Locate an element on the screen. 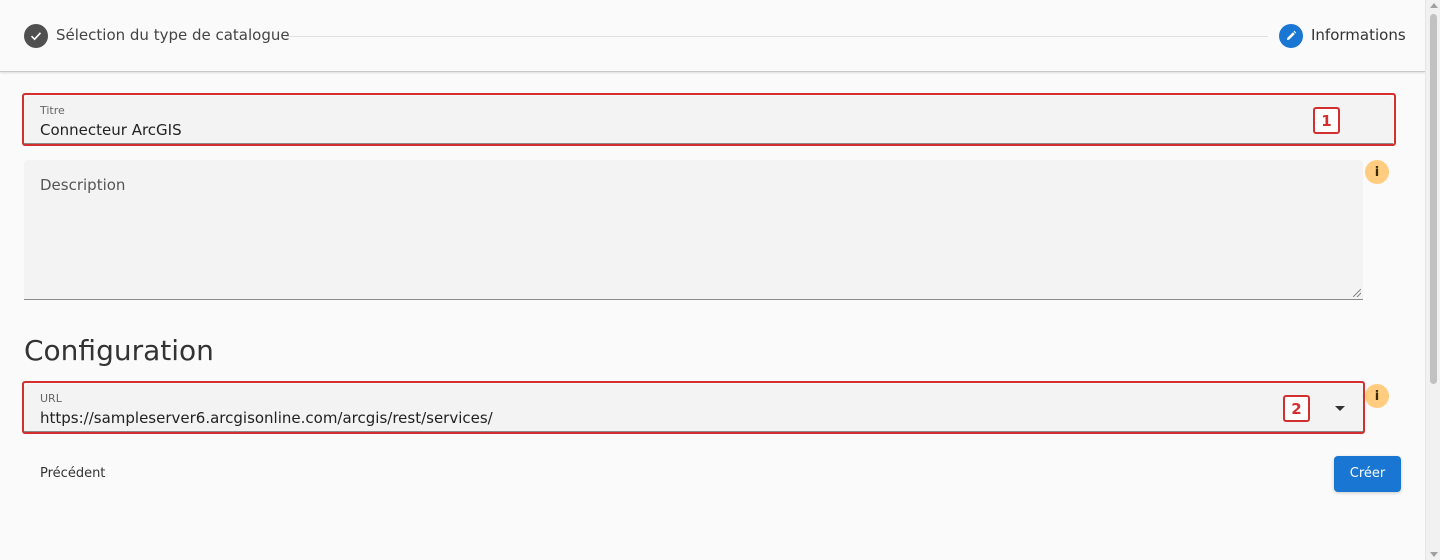  scroll-down-arrow-icon is located at coordinates (1434, 554).